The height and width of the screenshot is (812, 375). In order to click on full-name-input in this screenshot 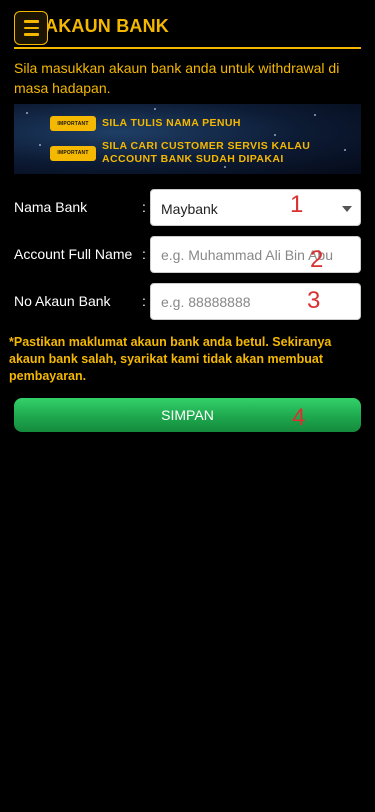, I will do `click(255, 254)`.